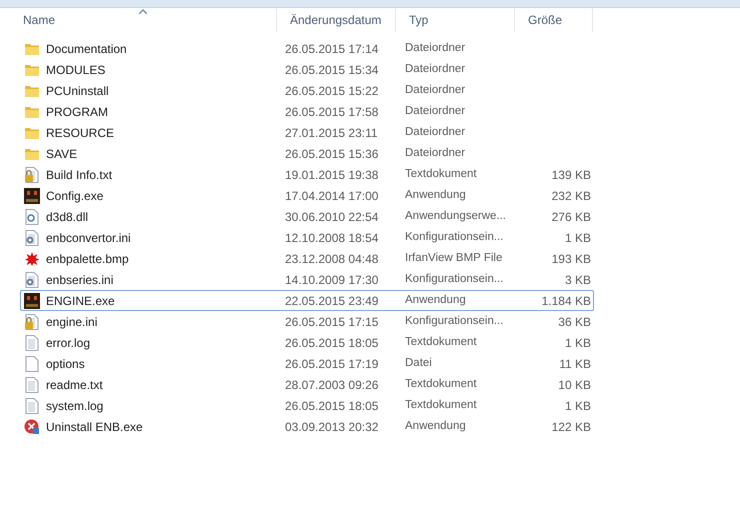  I want to click on modified-date: 17.04.2014 17:00, so click(332, 196).